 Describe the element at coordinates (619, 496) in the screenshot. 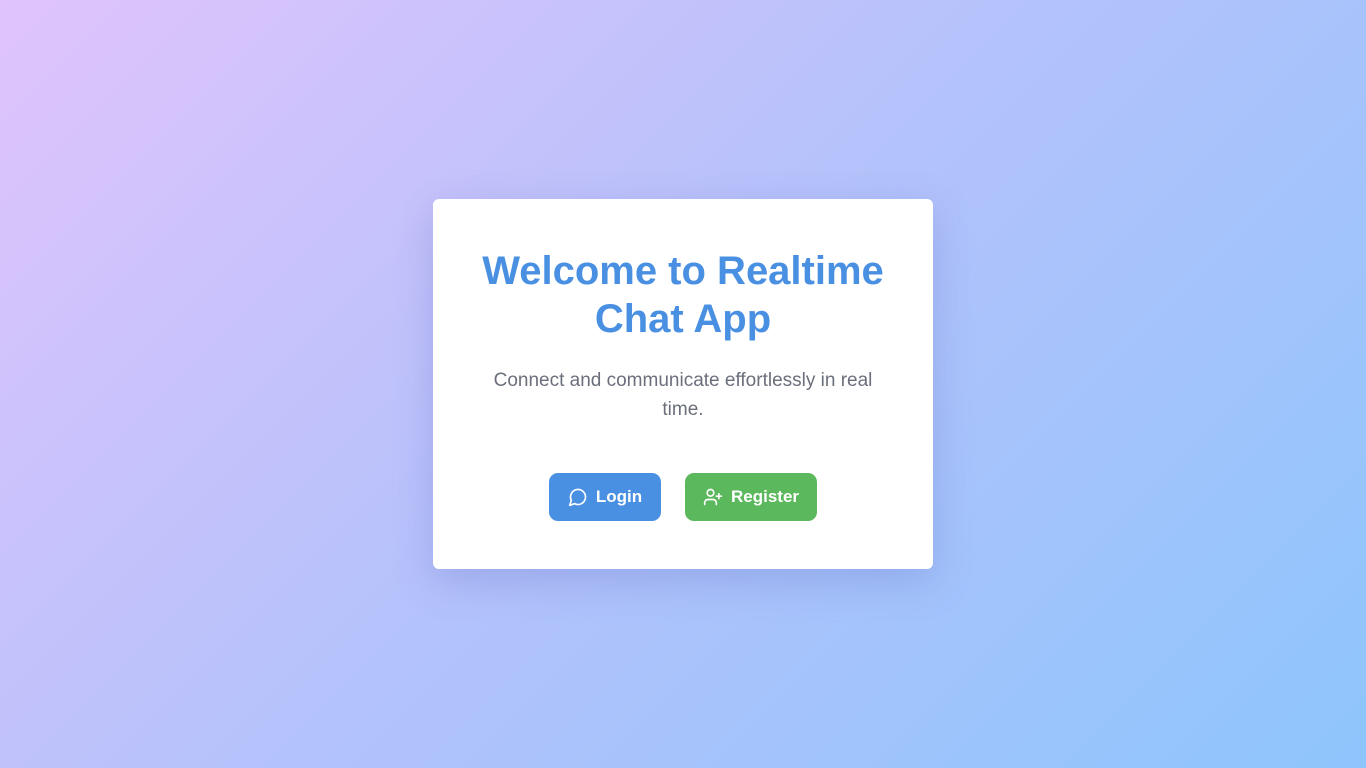

I see `login-button-label: Login` at that location.